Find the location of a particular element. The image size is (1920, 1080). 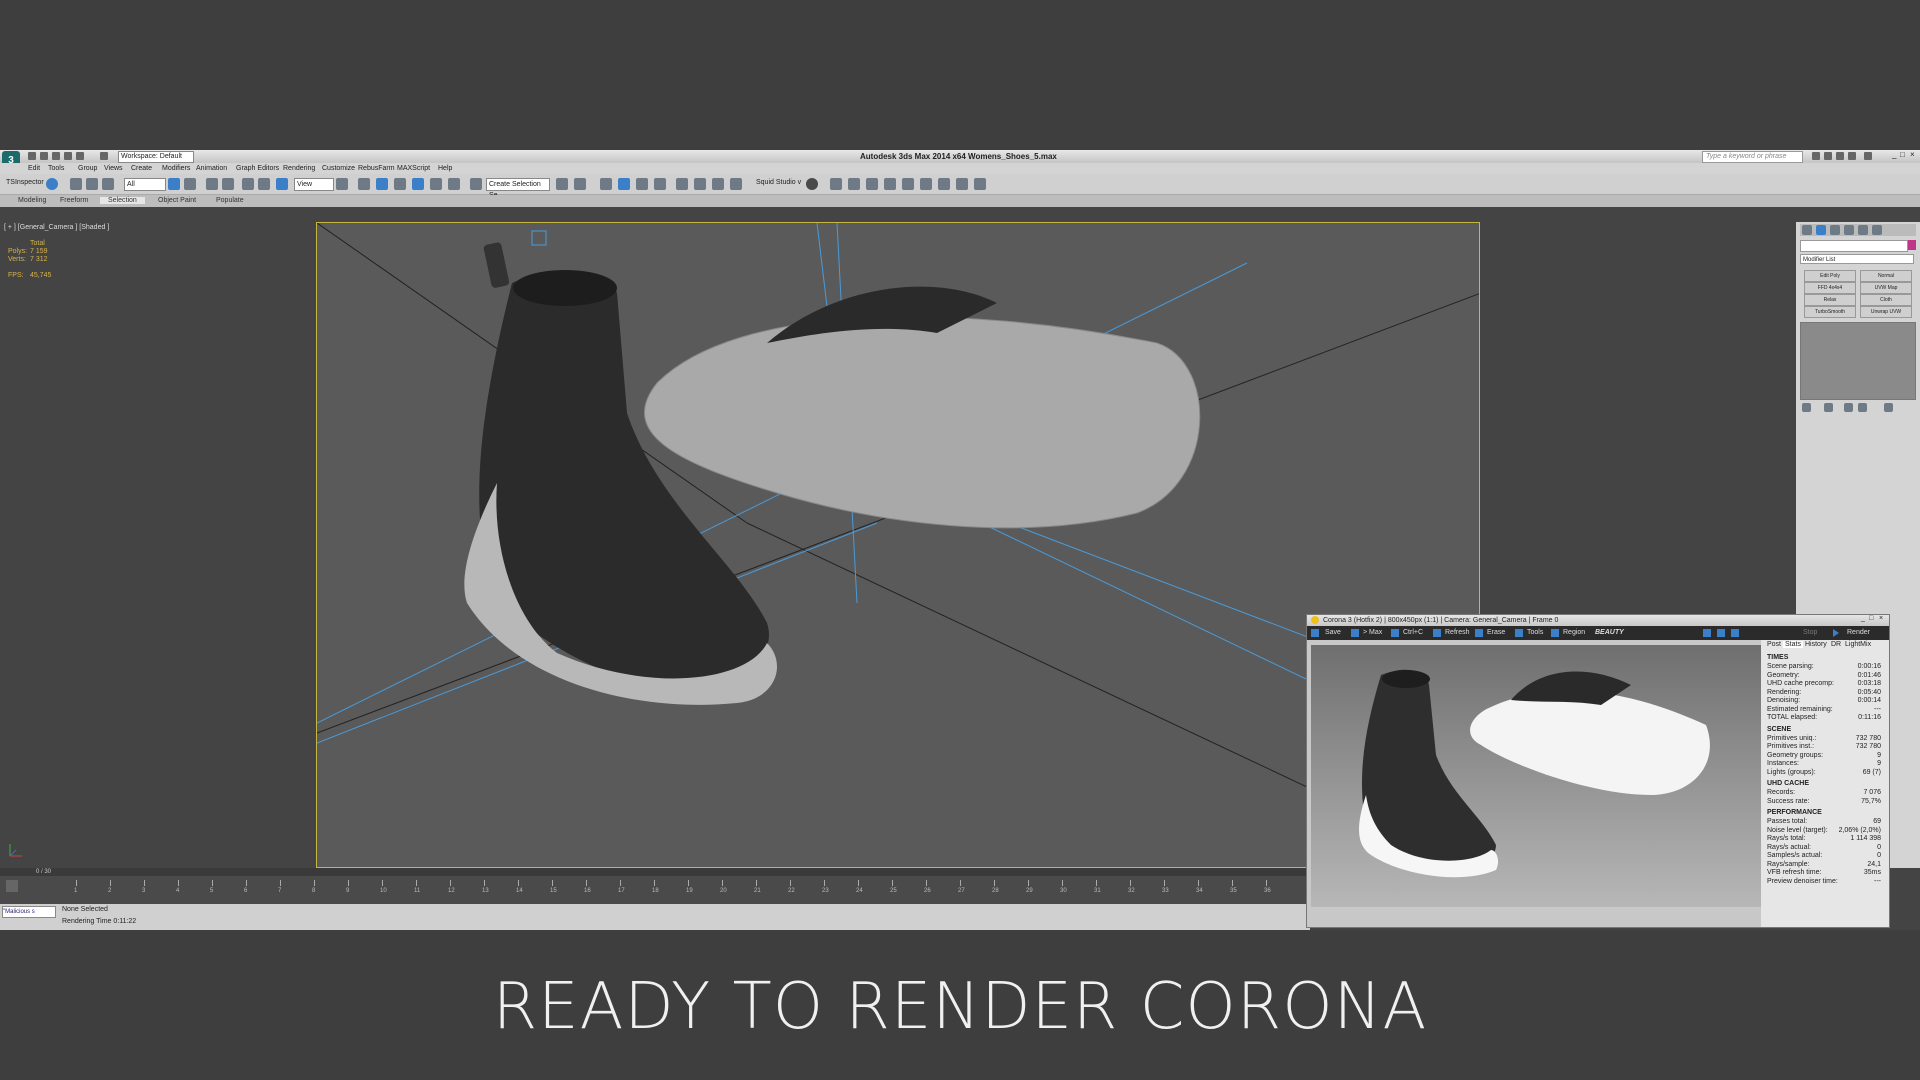

close-icon: × is located at coordinates (1912, 154).